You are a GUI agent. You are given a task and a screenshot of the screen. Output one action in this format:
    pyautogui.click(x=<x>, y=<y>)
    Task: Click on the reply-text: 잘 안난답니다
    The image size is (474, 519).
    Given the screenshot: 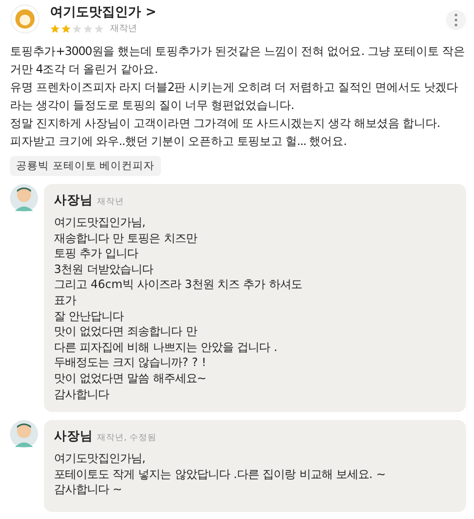 What is the action you would take?
    pyautogui.click(x=89, y=316)
    